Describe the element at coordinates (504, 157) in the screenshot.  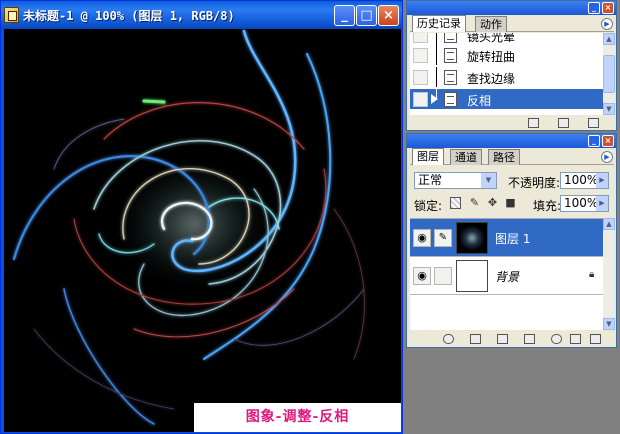
I see `tab-paths: 路径` at that location.